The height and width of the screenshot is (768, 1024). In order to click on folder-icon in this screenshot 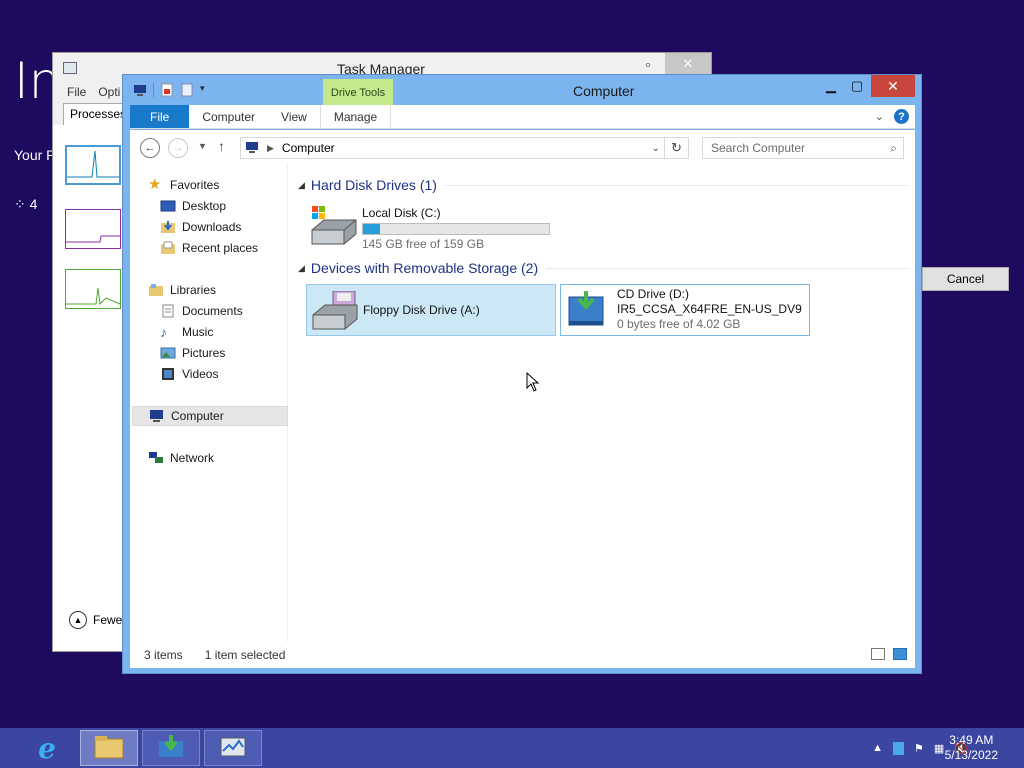, I will do `click(109, 748)`.